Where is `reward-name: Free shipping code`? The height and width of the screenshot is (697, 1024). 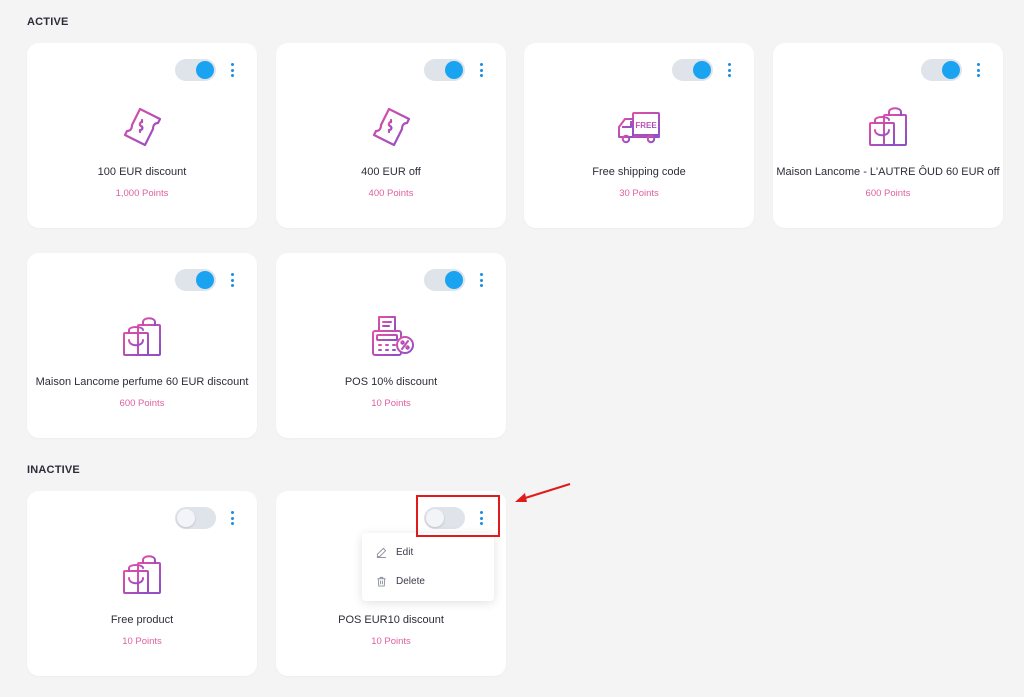 reward-name: Free shipping code is located at coordinates (639, 172).